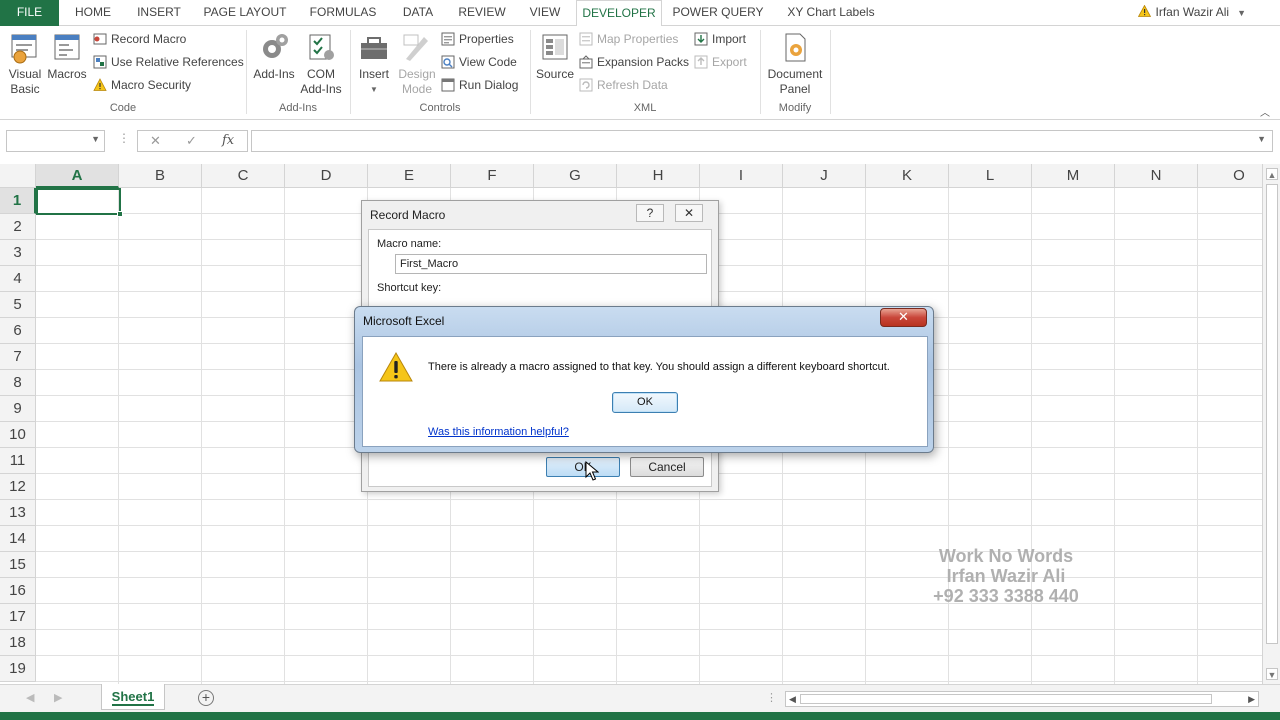 The image size is (1280, 720). Describe the element at coordinates (689, 213) in the screenshot. I see `close-button: ✕` at that location.